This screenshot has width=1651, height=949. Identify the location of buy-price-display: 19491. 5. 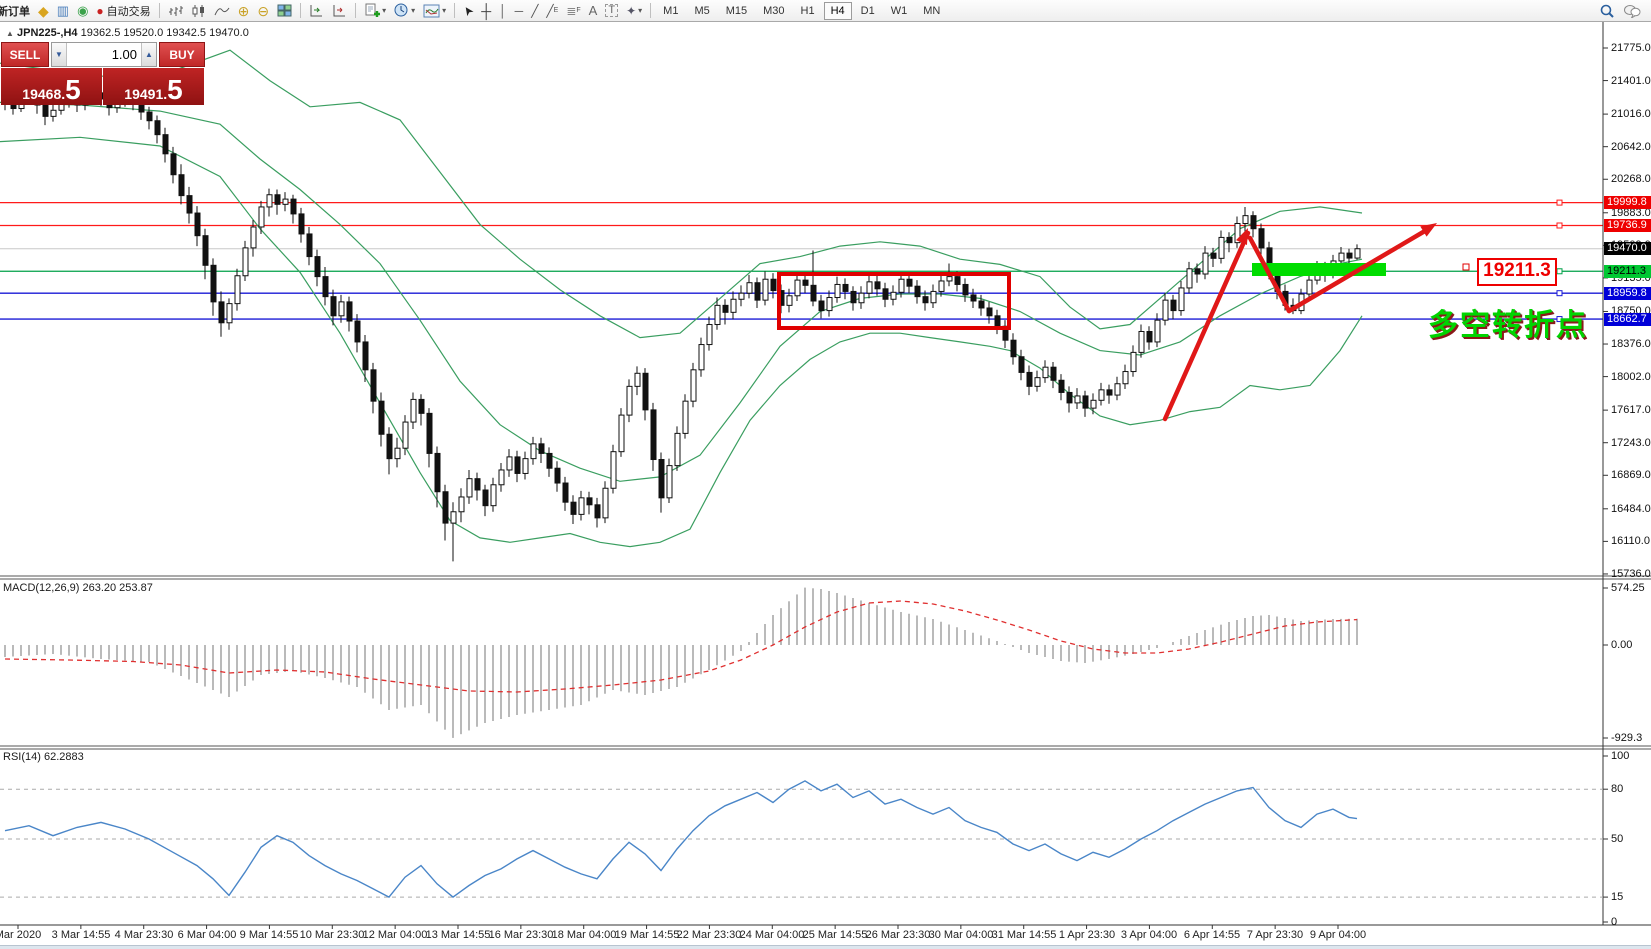
(153, 86).